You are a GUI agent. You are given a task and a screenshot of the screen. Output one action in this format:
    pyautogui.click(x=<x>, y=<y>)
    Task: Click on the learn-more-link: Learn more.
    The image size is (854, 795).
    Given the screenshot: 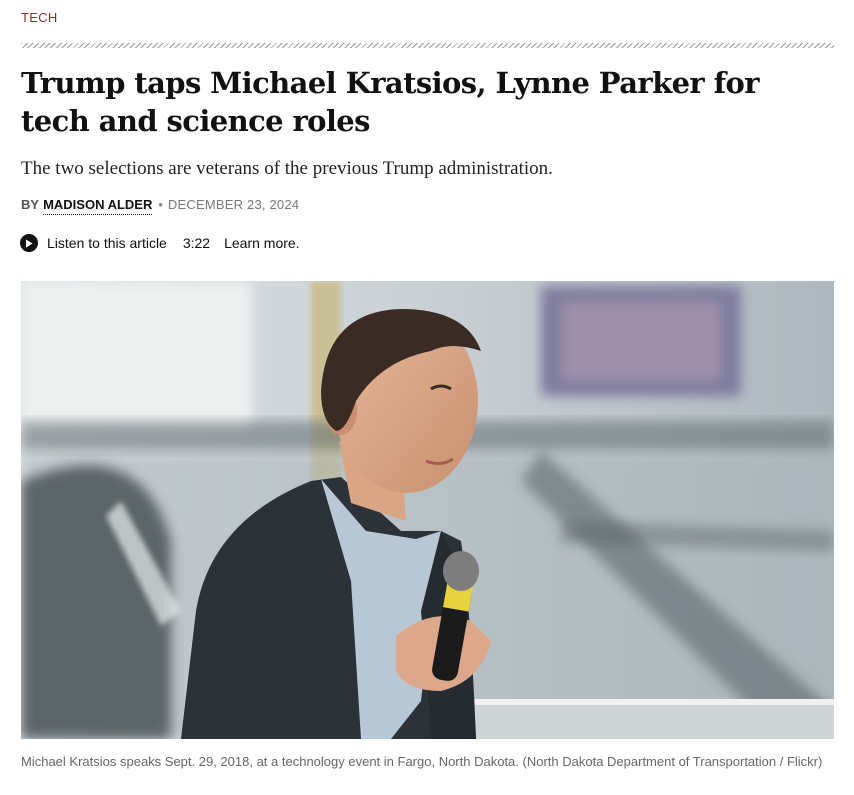 What is the action you would take?
    pyautogui.click(x=261, y=243)
    